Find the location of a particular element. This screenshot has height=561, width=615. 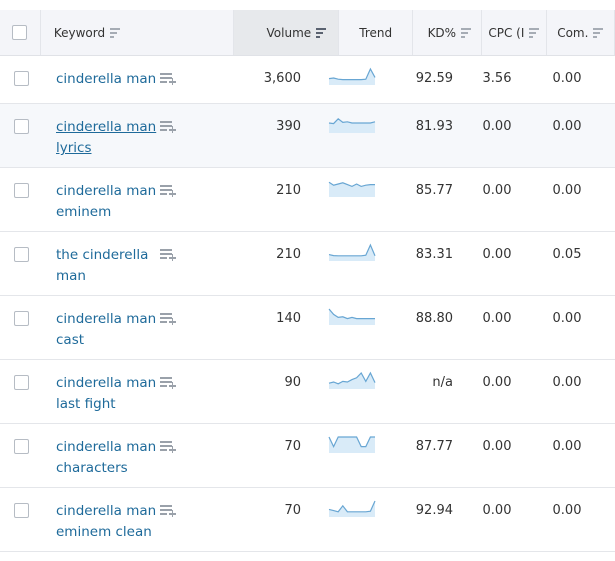

keyword-link: cinderella man eminem clean is located at coordinates (106, 521).